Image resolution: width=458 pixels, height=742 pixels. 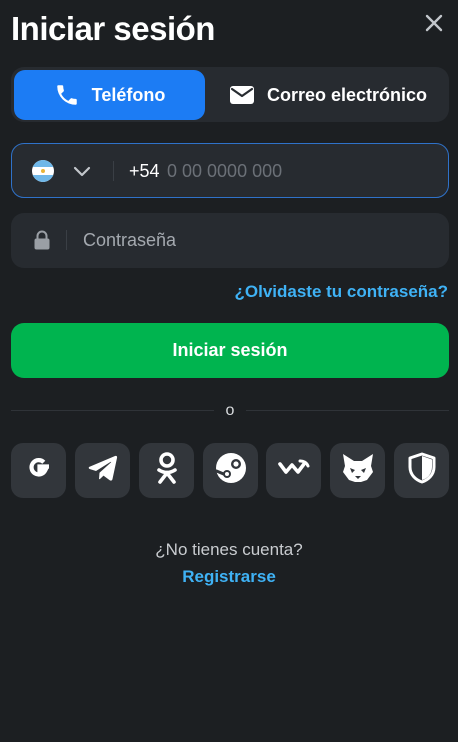 What do you see at coordinates (347, 94) in the screenshot?
I see `tab-email-label: Correo electrónico` at bounding box center [347, 94].